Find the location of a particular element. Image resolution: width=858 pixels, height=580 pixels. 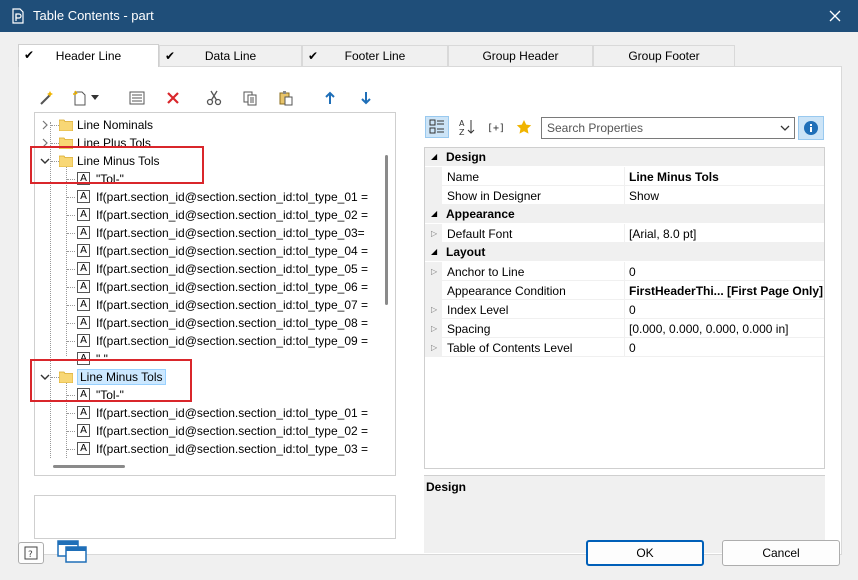

sort-alphabetical-button: A Z is located at coordinates (467, 127).